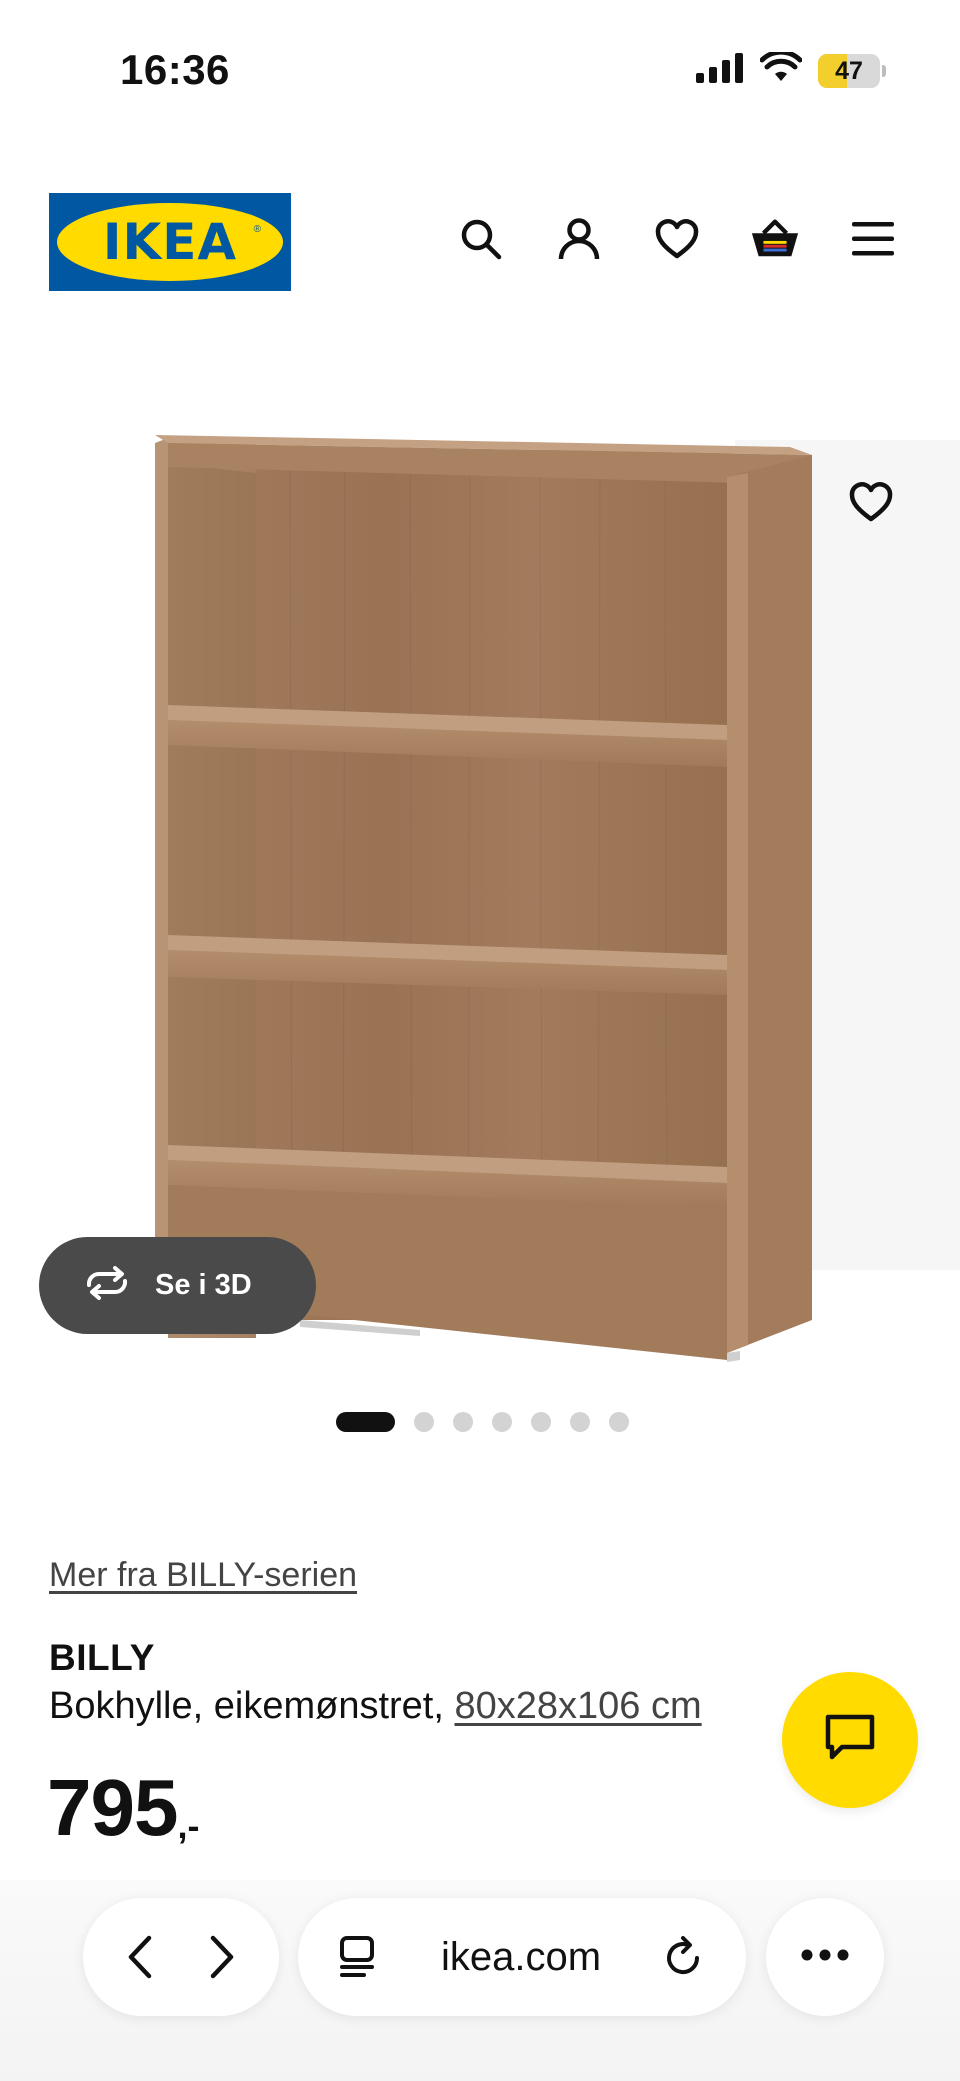 The width and height of the screenshot is (960, 2081). I want to click on carousel-dots, so click(482, 1422).